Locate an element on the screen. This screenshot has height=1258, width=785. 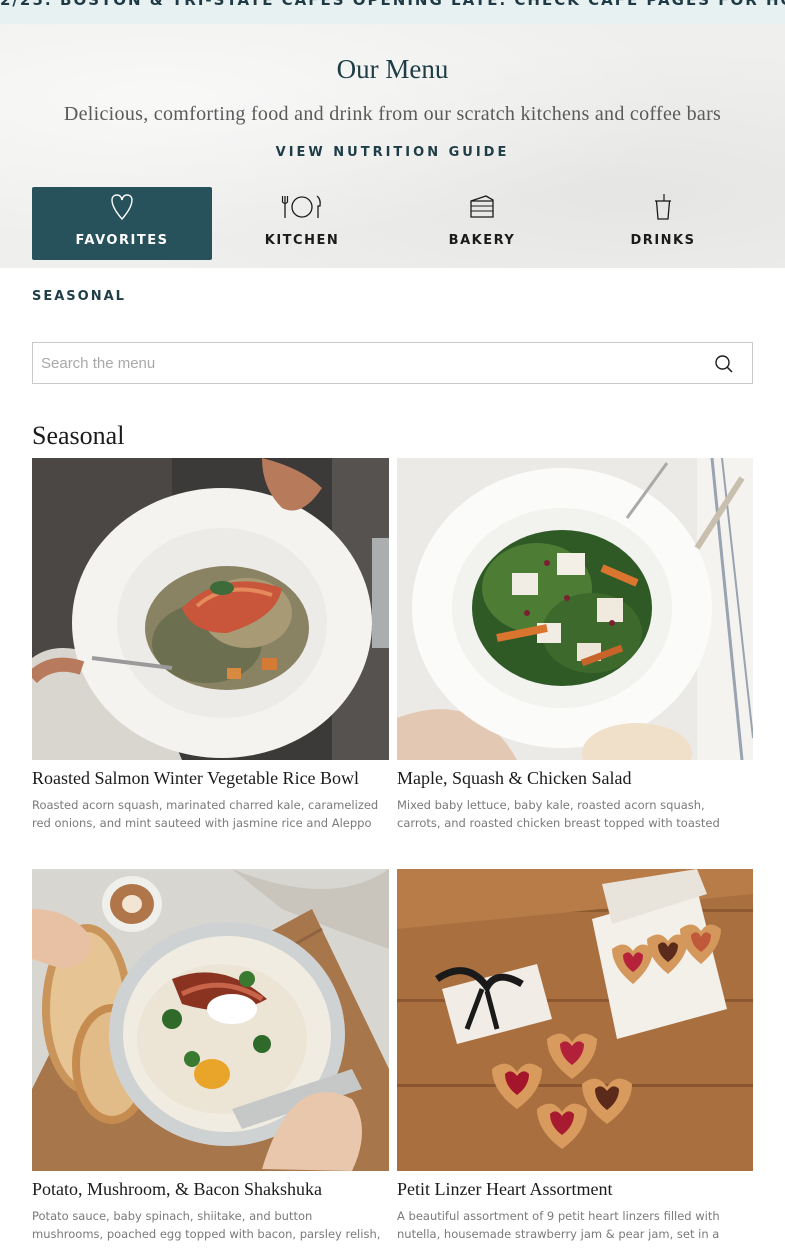
tab-kitchen: KITCHEN is located at coordinates (302, 223).